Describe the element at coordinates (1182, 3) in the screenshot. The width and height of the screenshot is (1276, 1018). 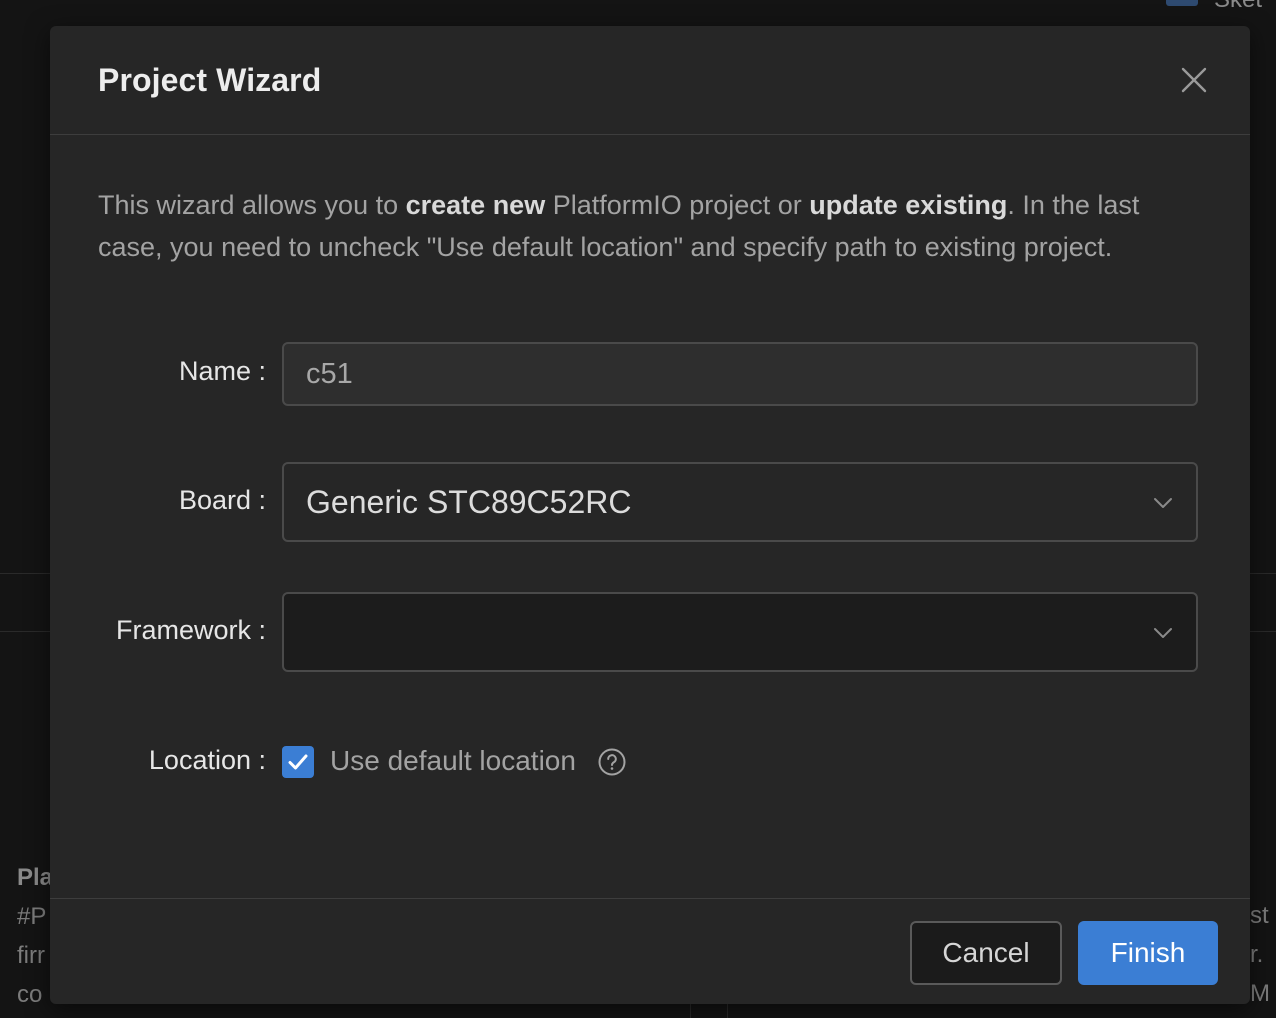
I see `background-chip` at that location.